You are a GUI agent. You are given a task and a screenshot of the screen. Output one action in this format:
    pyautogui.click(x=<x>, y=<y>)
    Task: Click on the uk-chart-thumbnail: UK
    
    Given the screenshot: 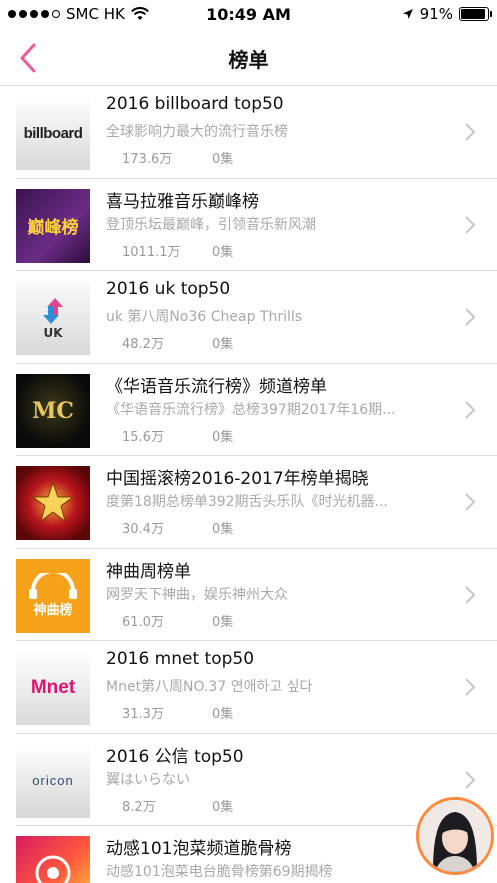 What is the action you would take?
    pyautogui.click(x=53, y=318)
    